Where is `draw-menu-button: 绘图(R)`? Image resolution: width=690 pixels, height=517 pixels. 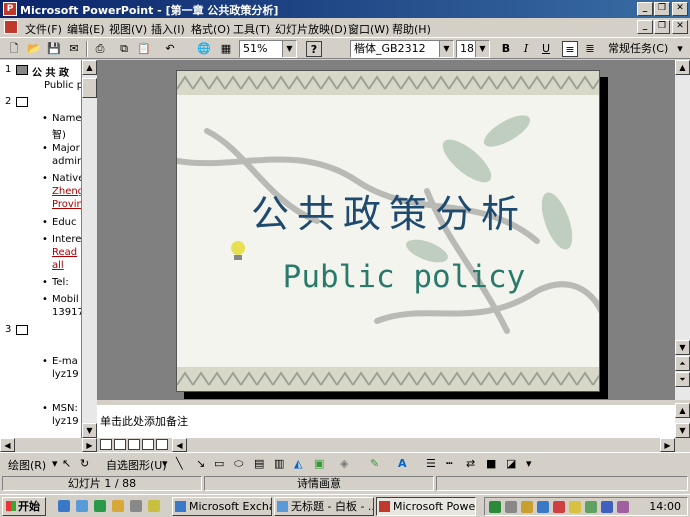 draw-menu-button: 绘图(R) is located at coordinates (27, 465).